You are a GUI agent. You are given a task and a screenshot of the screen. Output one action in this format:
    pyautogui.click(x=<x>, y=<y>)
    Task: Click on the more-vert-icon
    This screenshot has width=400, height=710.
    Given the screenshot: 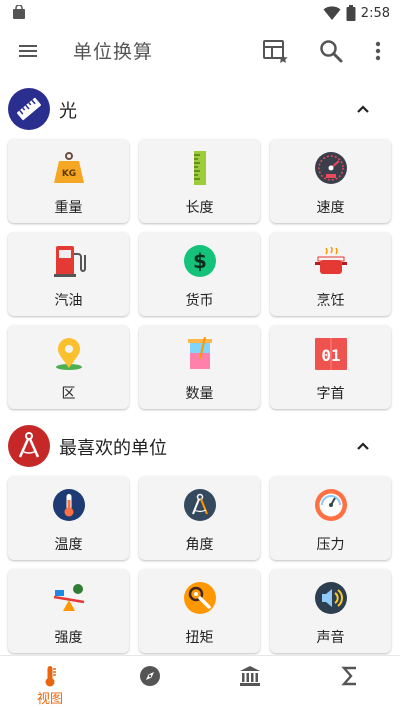 What is the action you would take?
    pyautogui.click(x=378, y=51)
    